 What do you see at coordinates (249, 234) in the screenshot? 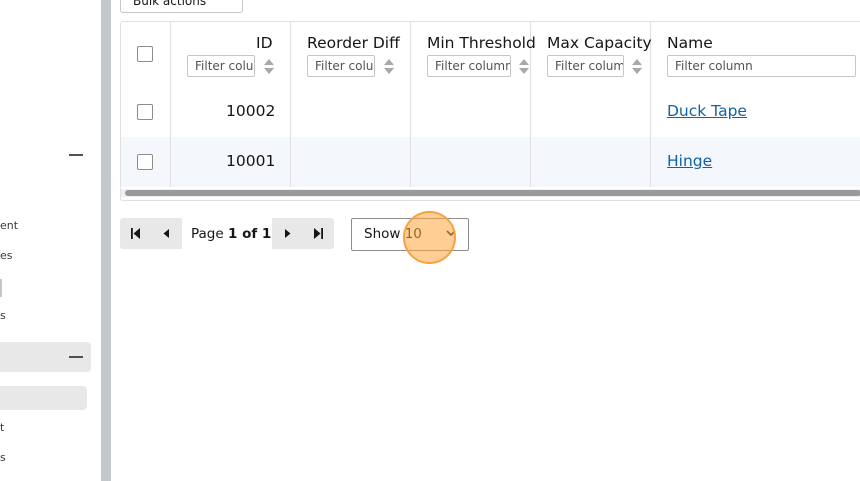
I see `page-value: 1 of 1` at bounding box center [249, 234].